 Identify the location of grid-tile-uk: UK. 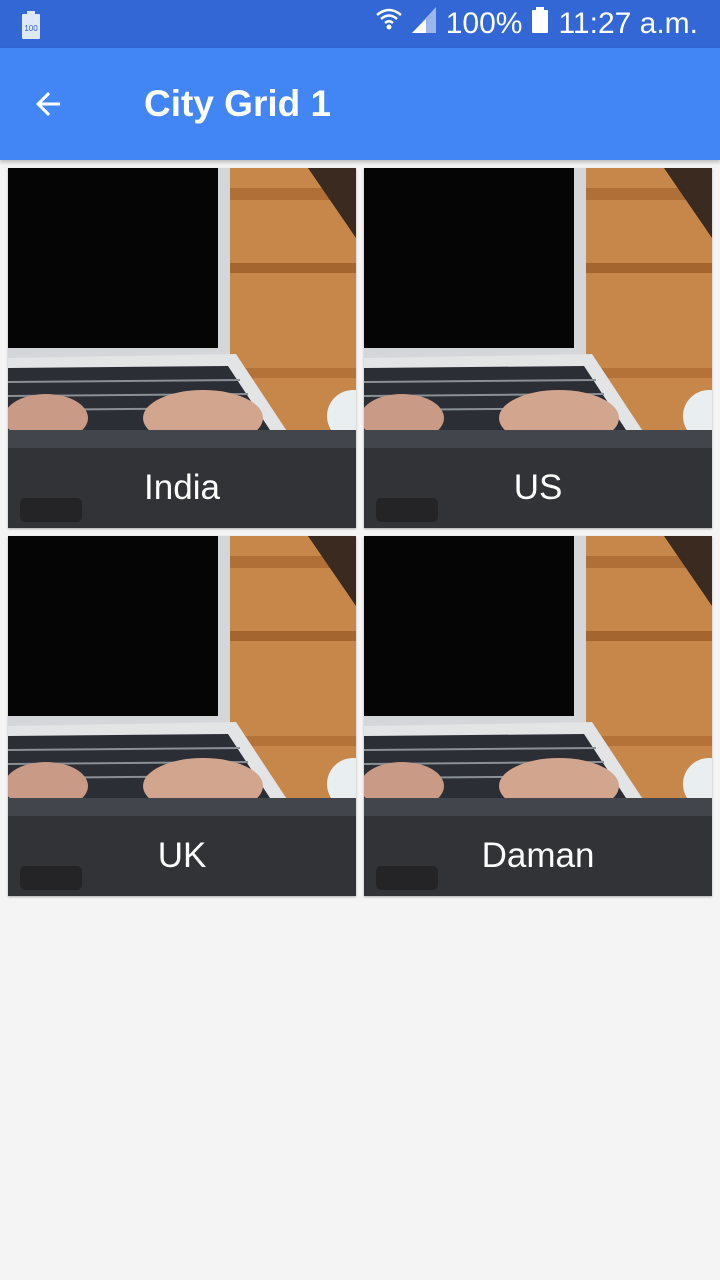
(182, 716).